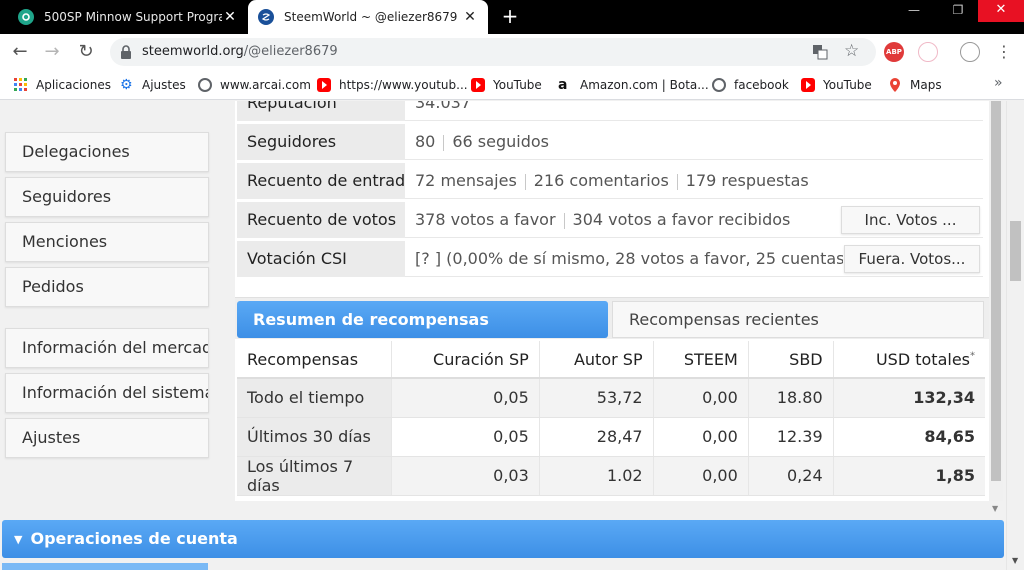  What do you see at coordinates (18, 539) in the screenshot?
I see `caret-down-icon: ▼` at bounding box center [18, 539].